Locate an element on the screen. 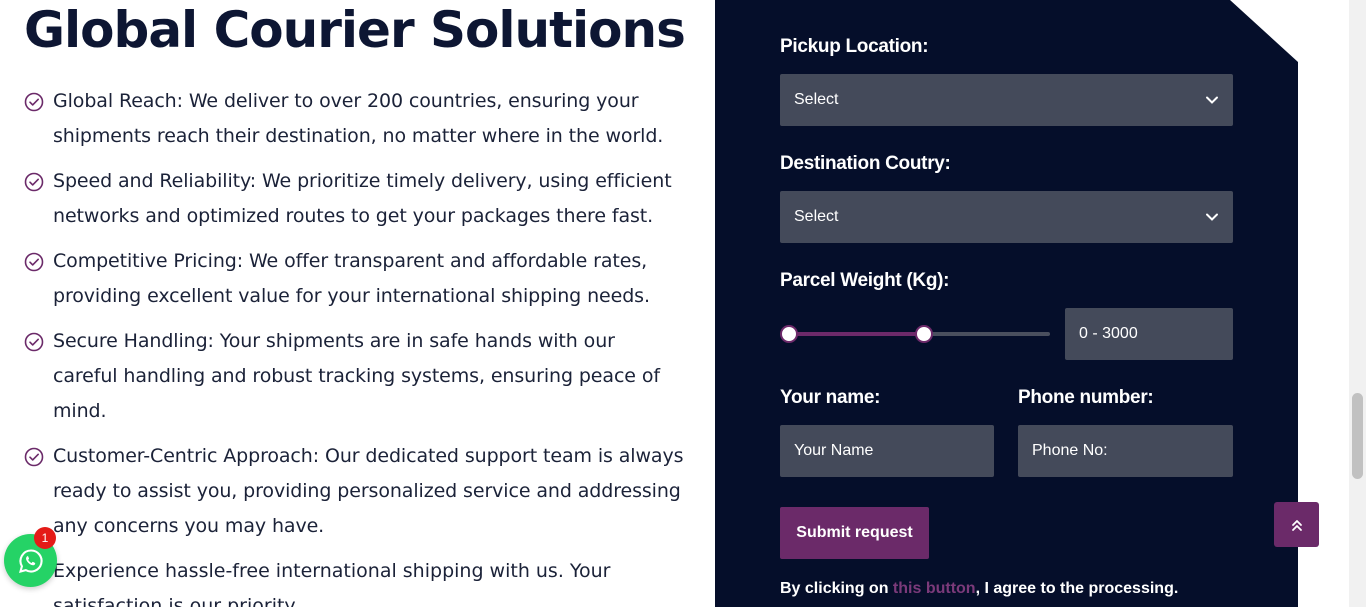 This screenshot has height=607, width=1366. whatsapp-icon is located at coordinates (30, 560).